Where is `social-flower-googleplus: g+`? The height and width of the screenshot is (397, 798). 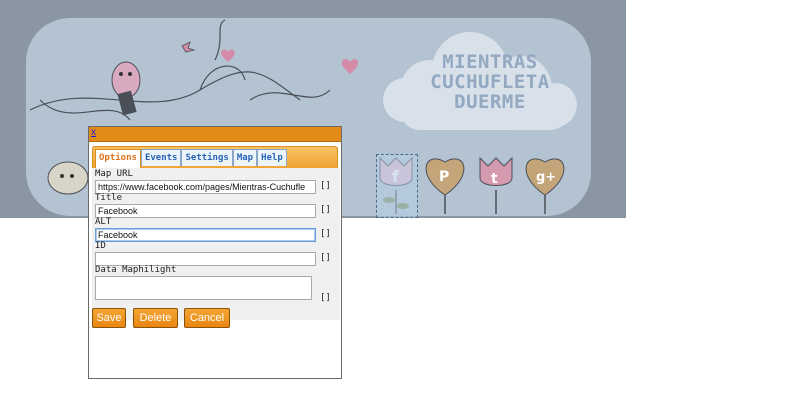 social-flower-googleplus: g+ is located at coordinates (545, 186).